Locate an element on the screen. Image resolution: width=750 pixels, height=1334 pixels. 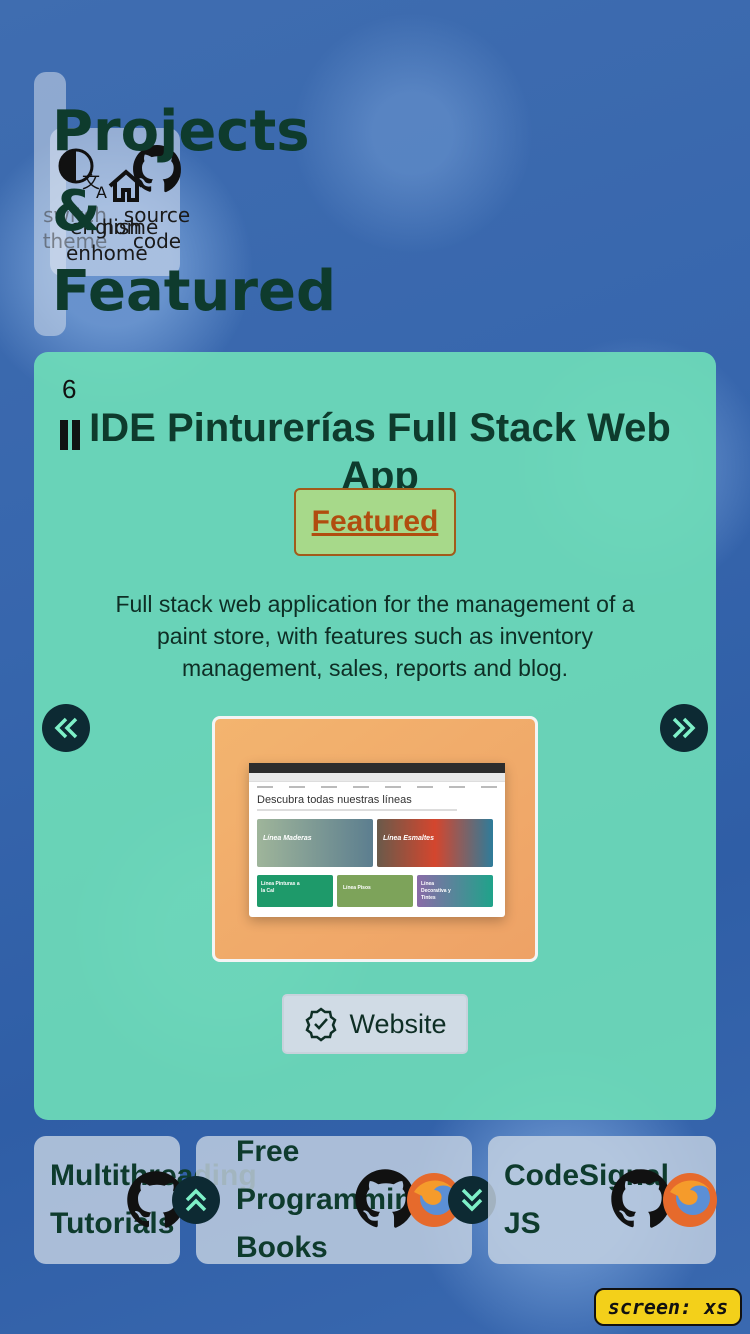
website-label: Website is located at coordinates (398, 1023).